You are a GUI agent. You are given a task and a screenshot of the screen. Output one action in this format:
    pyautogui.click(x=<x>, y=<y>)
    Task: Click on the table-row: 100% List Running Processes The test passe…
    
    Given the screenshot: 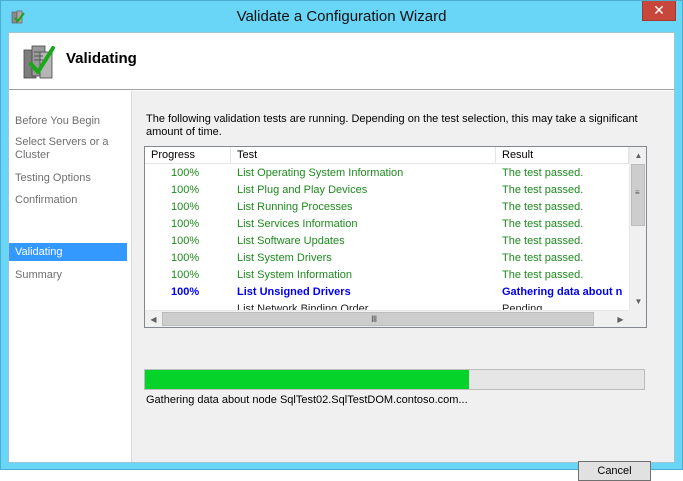 What is the action you would take?
    pyautogui.click(x=387, y=207)
    